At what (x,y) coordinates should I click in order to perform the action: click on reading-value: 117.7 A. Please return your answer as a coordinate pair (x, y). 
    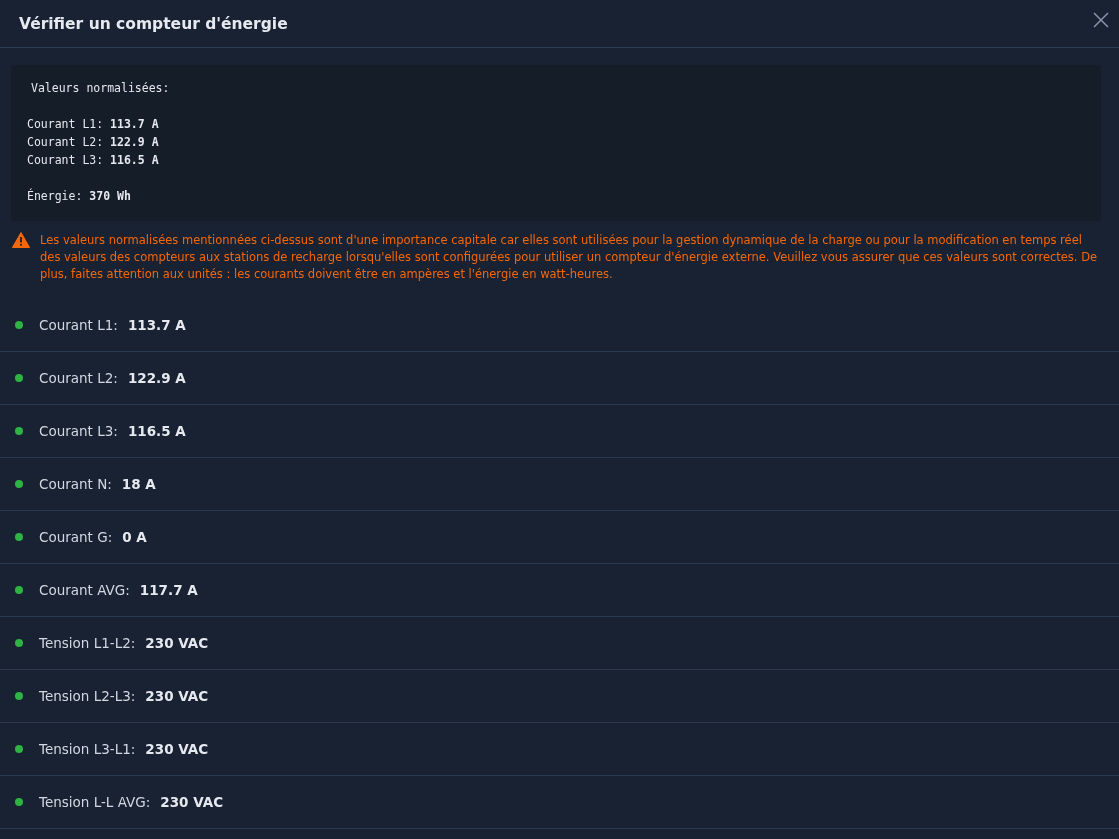
    Looking at the image, I should click on (168, 590).